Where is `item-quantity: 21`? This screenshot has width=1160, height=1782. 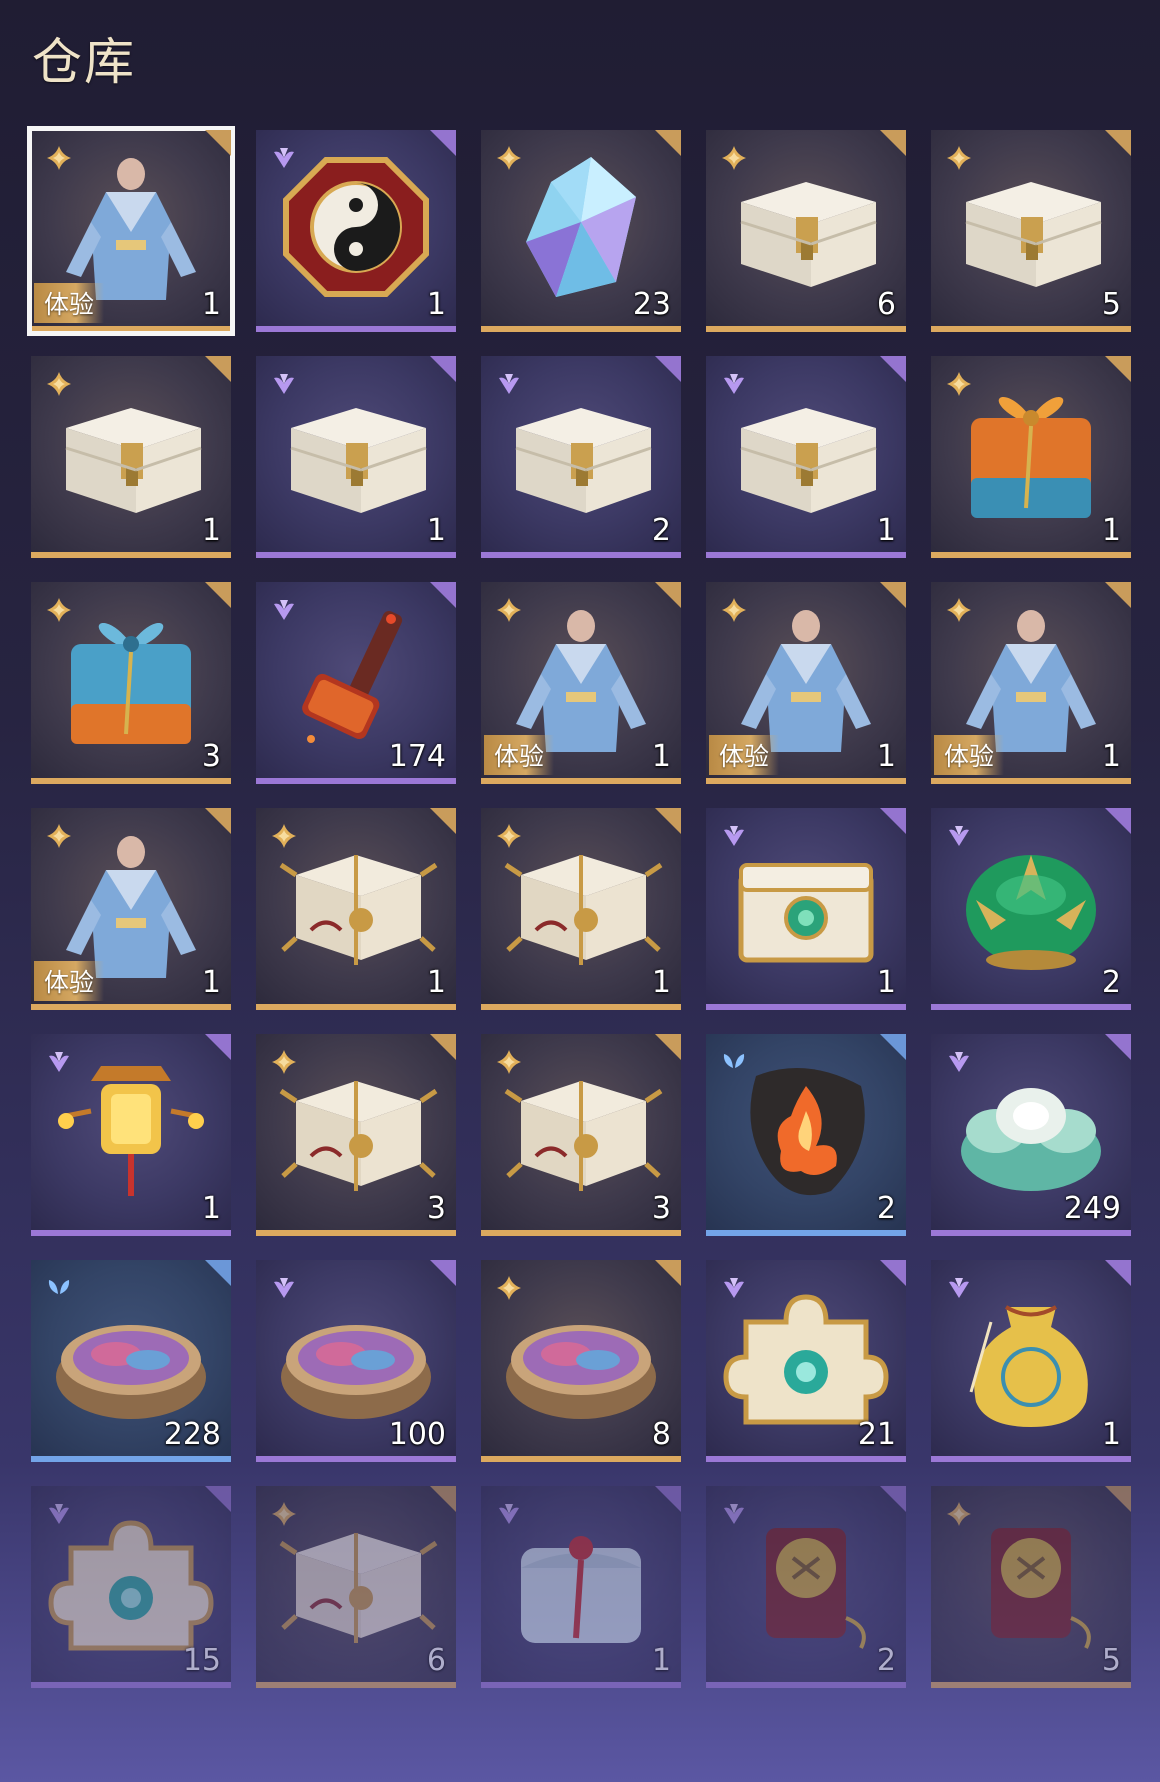
item-quantity: 21 is located at coordinates (876, 1434).